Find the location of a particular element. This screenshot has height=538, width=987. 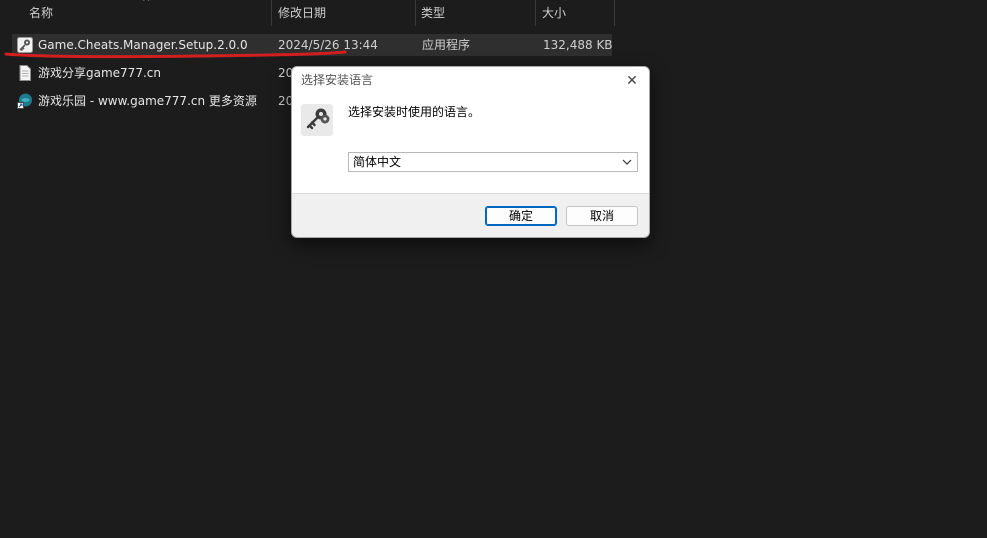

dialog-title: 选择安装语言 is located at coordinates (337, 80).